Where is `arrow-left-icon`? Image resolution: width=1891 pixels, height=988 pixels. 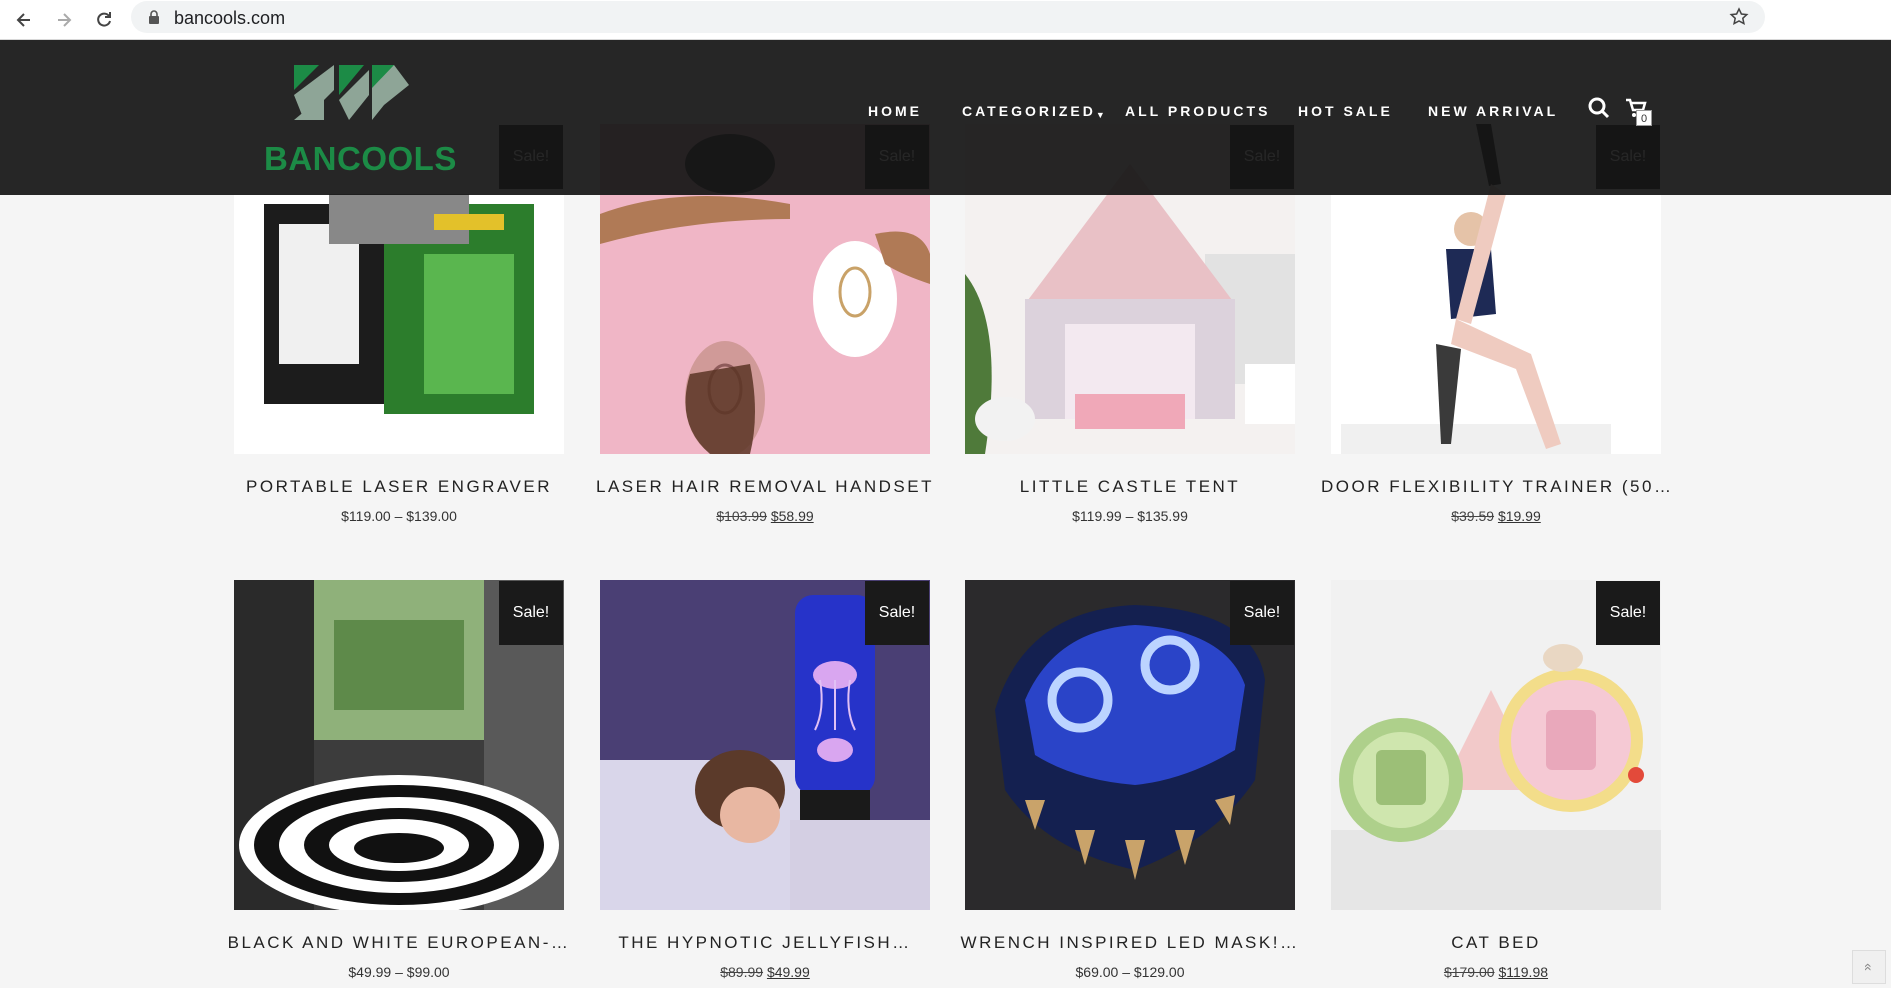 arrow-left-icon is located at coordinates (23, 20).